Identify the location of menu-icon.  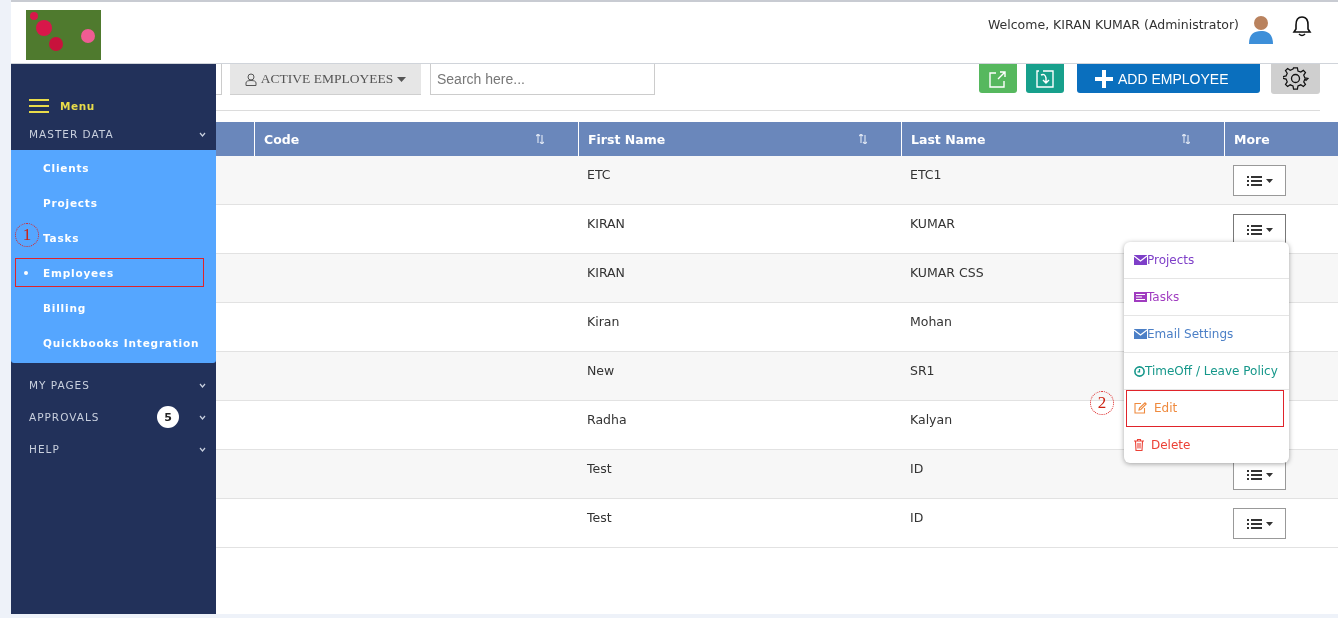
(39, 106).